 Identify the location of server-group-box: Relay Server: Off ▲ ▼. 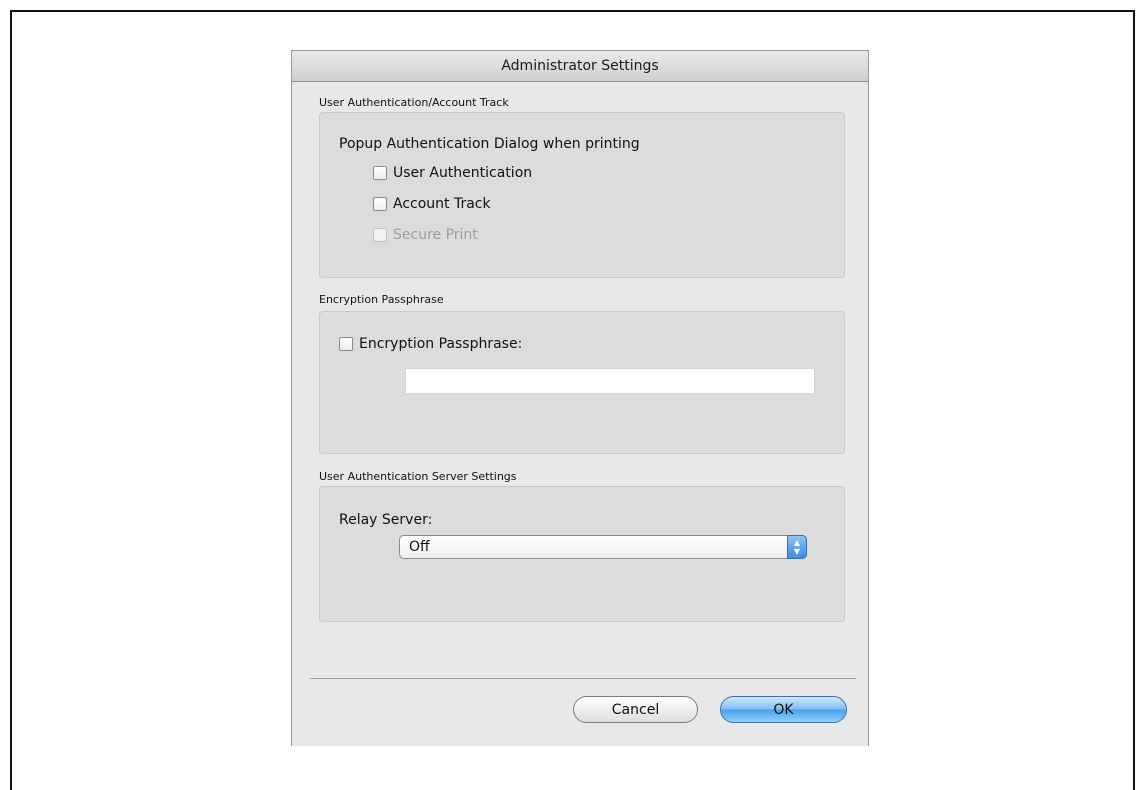
(582, 554).